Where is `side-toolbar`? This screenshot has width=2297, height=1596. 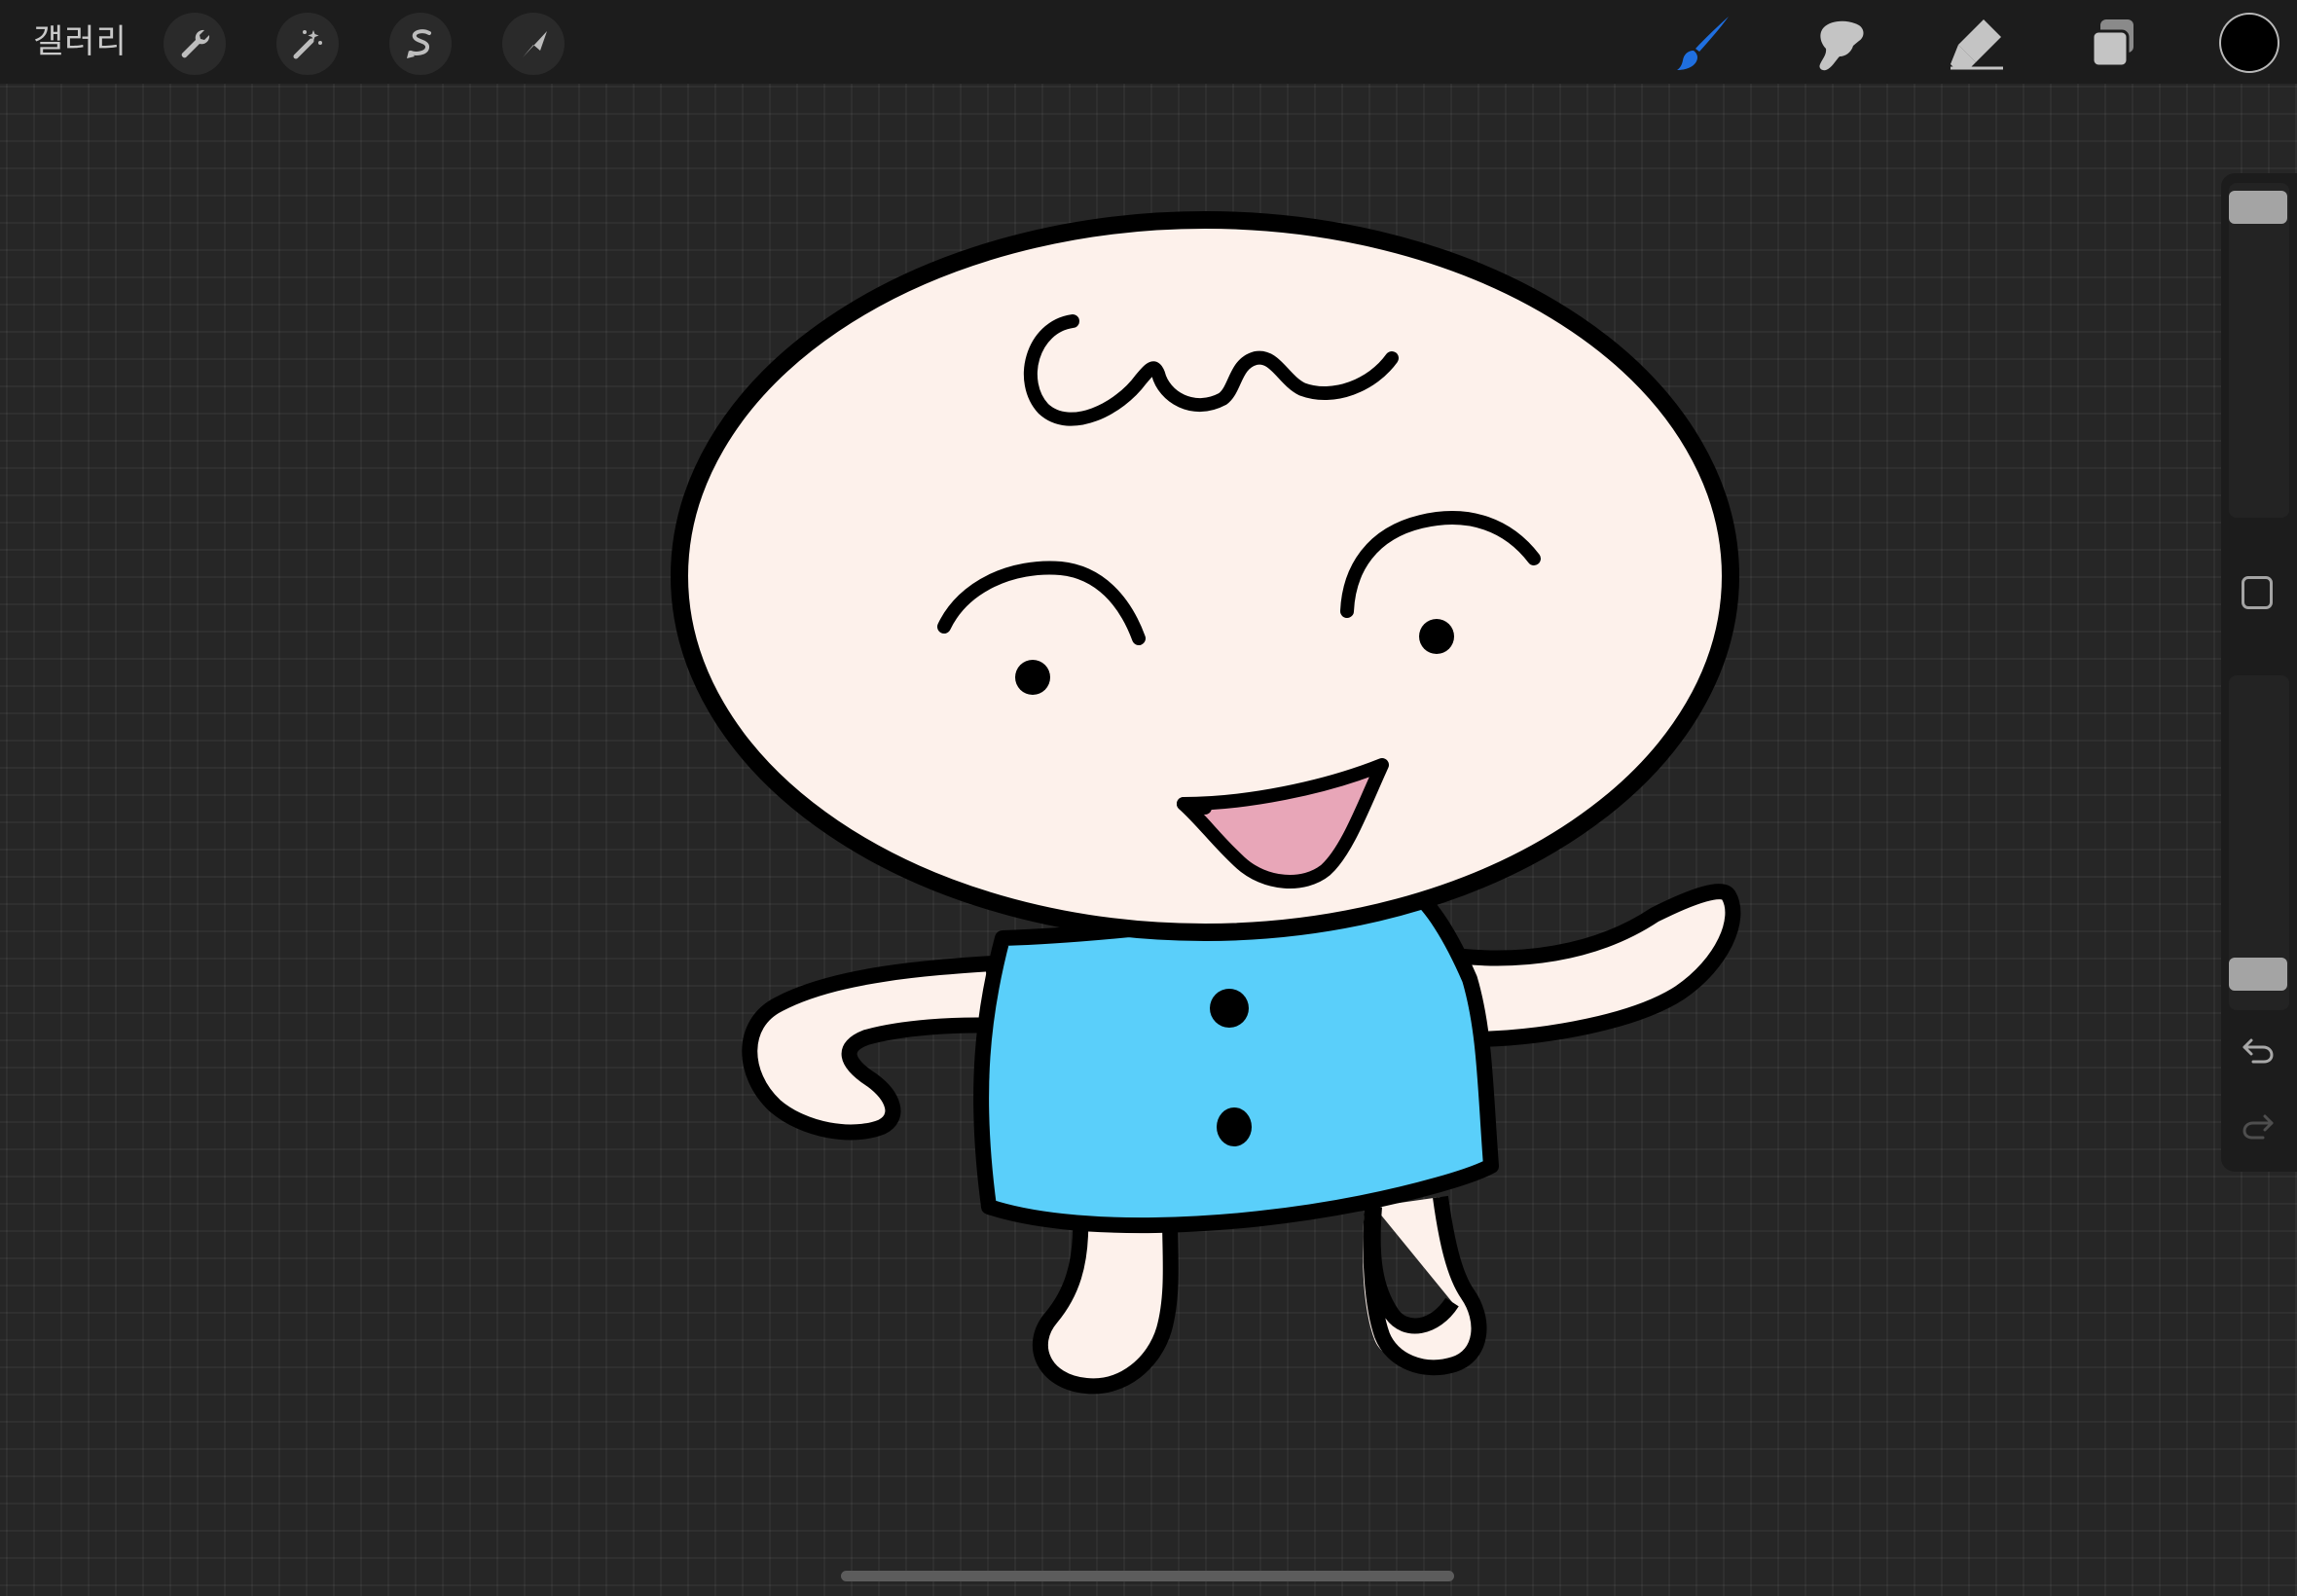 side-toolbar is located at coordinates (2259, 672).